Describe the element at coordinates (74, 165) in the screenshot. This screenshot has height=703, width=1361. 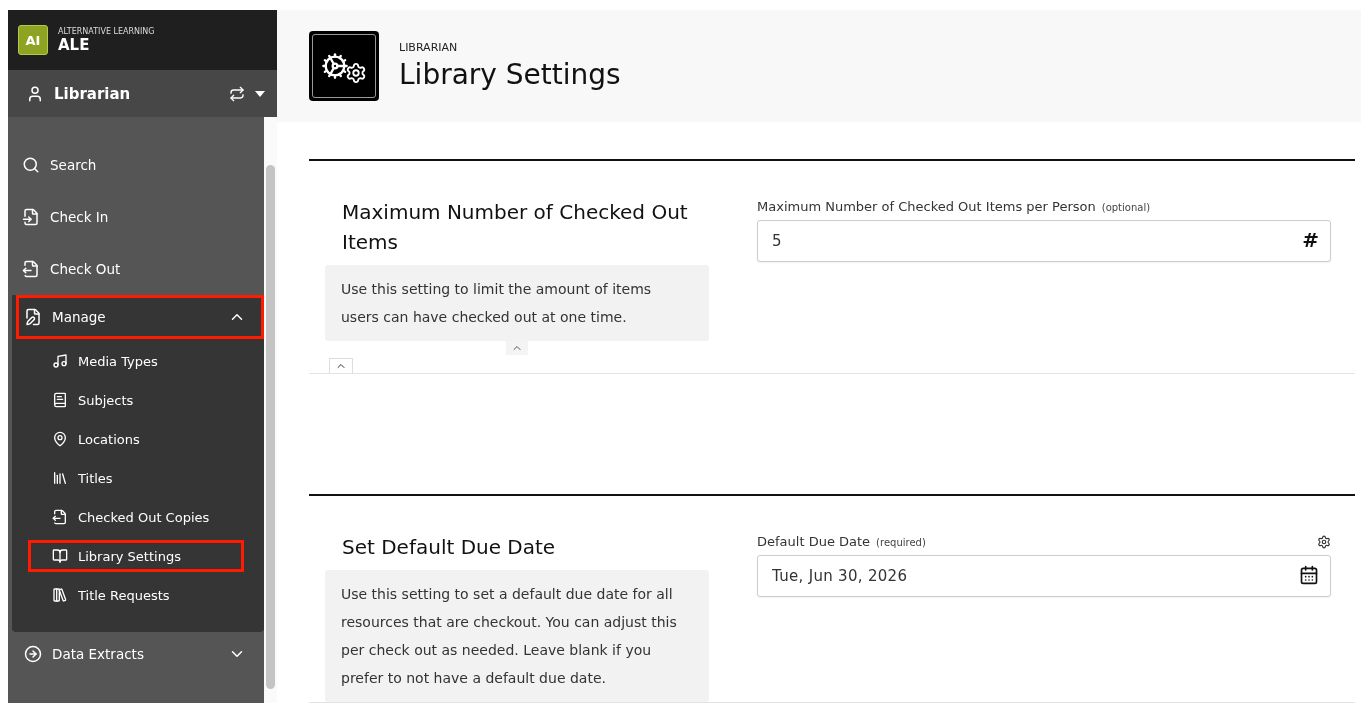
I see `nav-label: Search` at that location.